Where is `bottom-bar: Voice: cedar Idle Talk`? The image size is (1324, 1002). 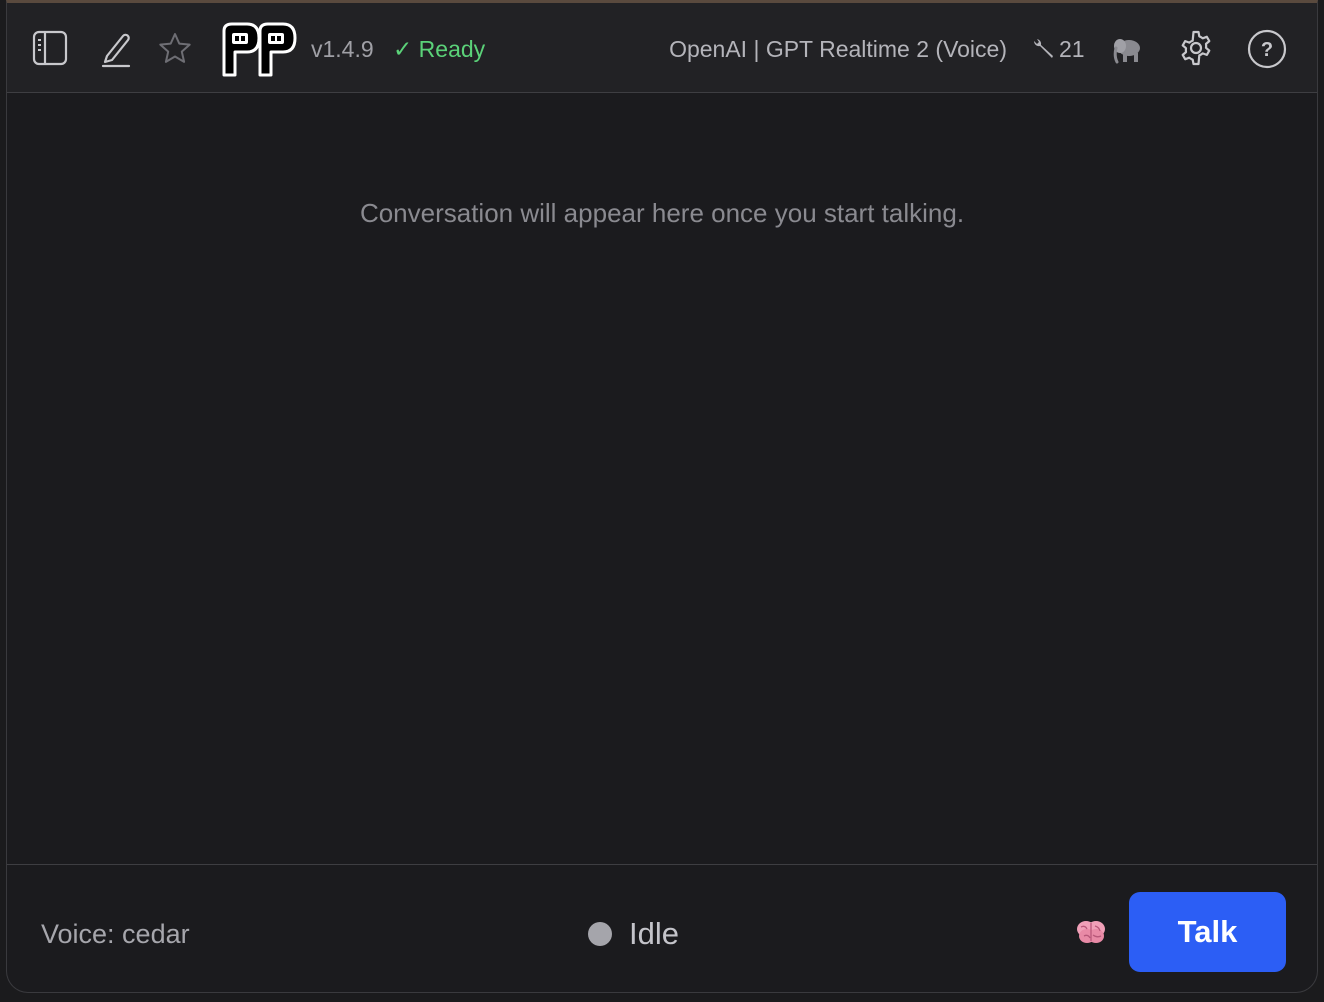
bottom-bar: Voice: cedar Idle Talk is located at coordinates (662, 928).